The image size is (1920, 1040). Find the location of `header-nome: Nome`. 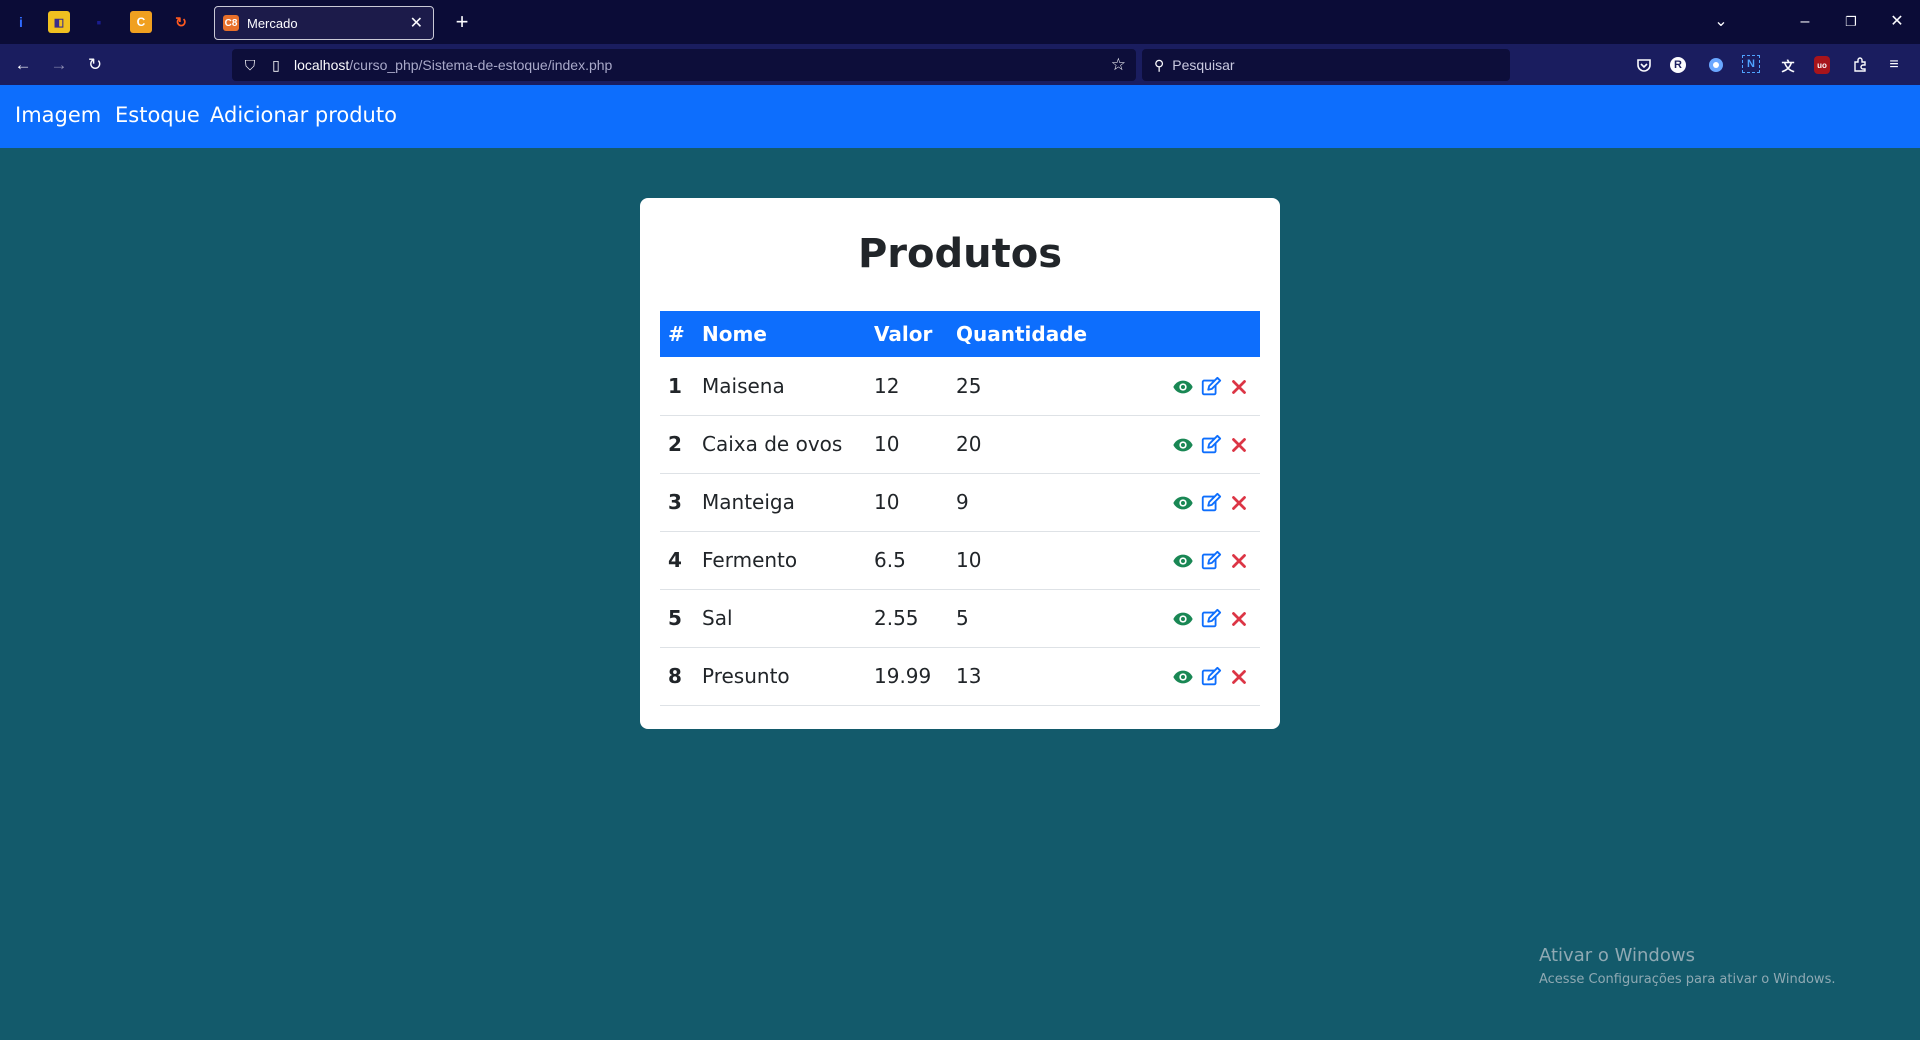

header-nome: Nome is located at coordinates (734, 334).